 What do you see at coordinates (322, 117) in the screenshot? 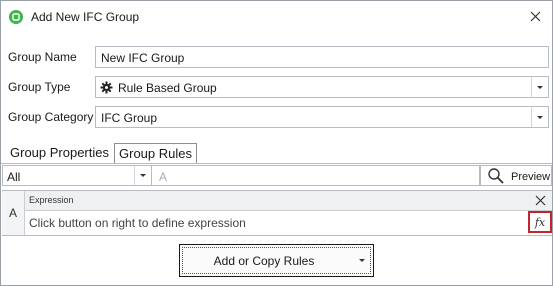
I see `group-category-dropdown: IFC Group` at bounding box center [322, 117].